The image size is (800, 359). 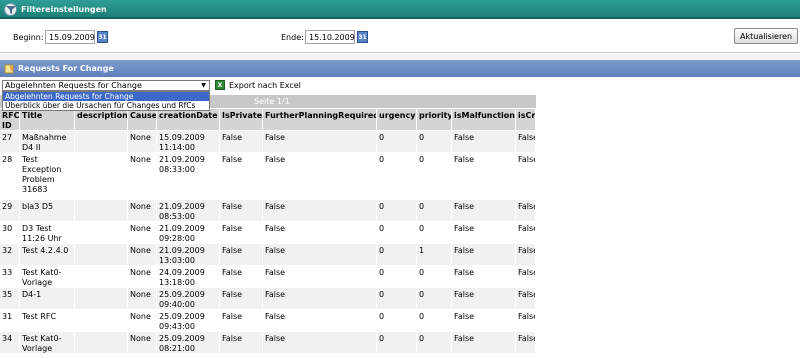 I want to click on end-date-input: 15.10.2009, so click(x=330, y=37).